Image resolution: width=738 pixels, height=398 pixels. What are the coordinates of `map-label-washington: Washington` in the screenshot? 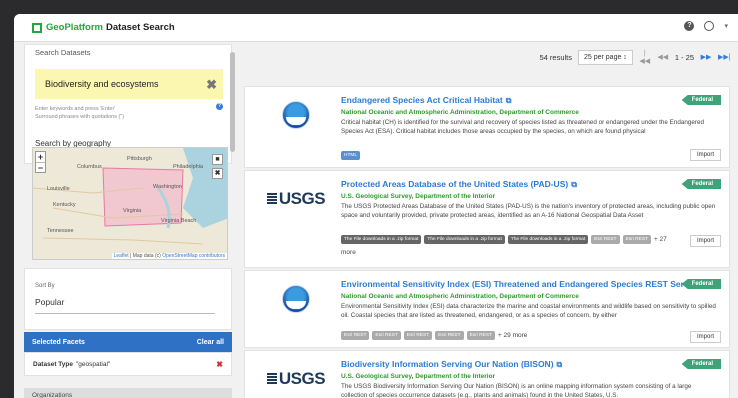 It's located at (167, 187).